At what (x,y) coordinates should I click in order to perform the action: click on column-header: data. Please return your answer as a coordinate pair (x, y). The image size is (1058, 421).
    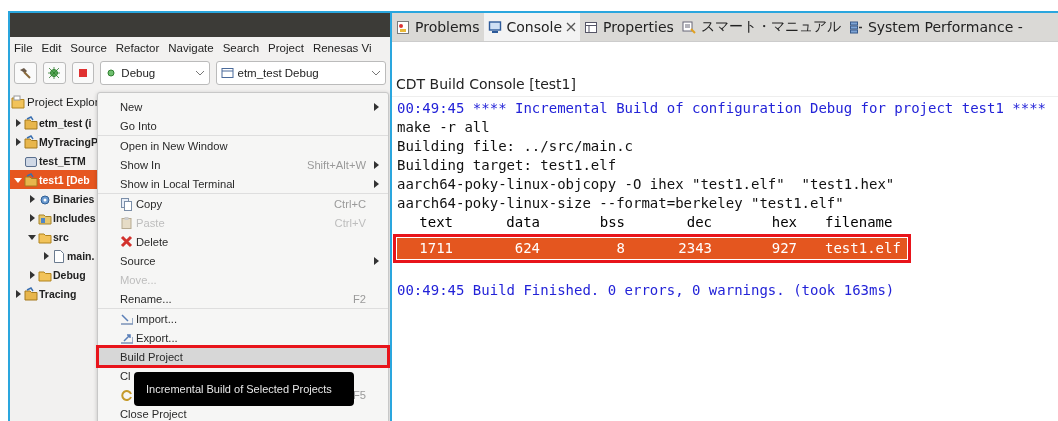
    Looking at the image, I should click on (522, 222).